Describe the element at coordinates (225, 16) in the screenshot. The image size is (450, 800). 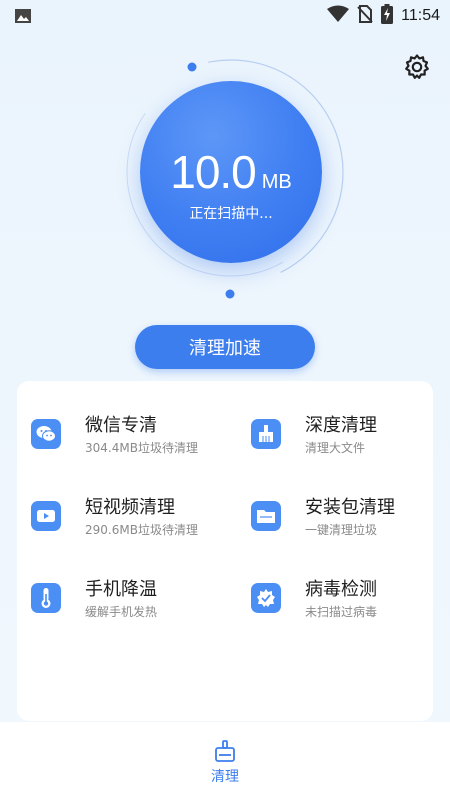
I see `status-bar: 11:54` at that location.